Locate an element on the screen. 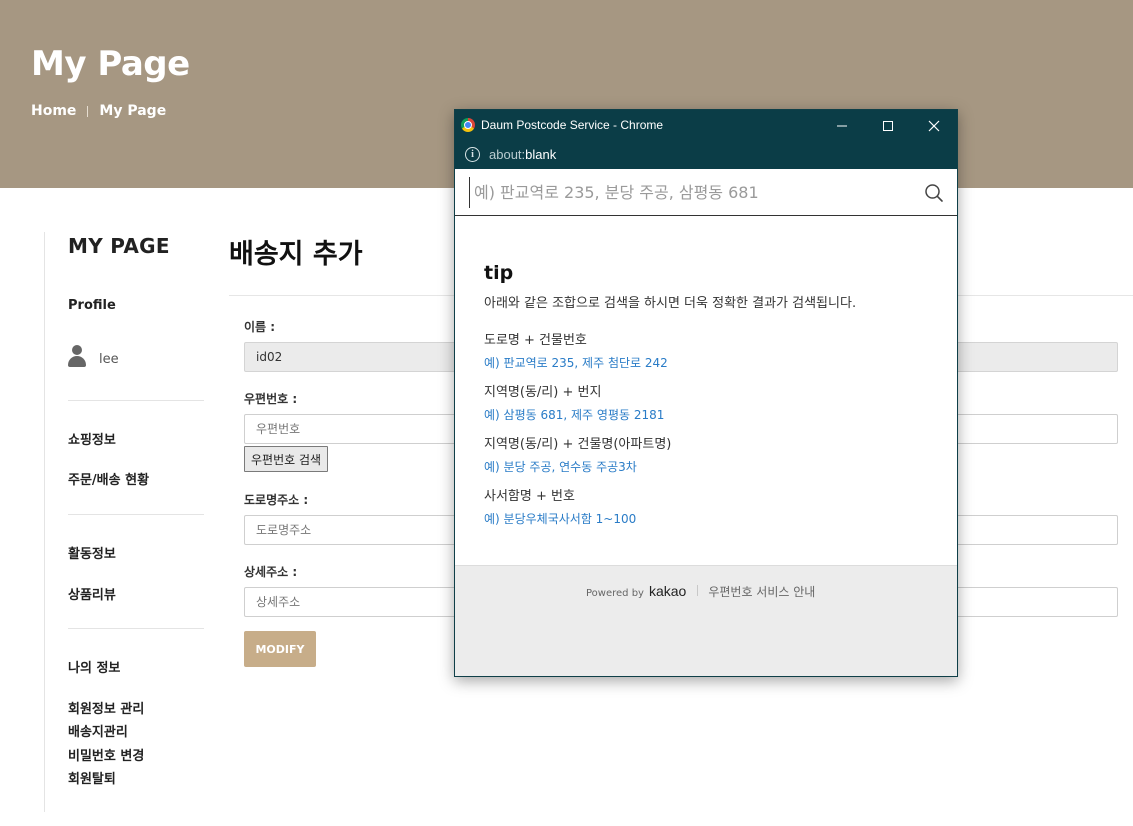 This screenshot has height=826, width=1133. footer-separator is located at coordinates (698, 590).